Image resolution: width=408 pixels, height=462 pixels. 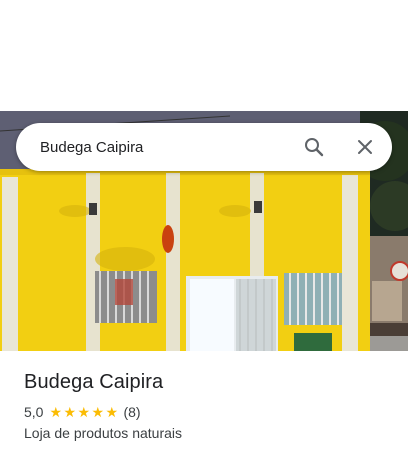 What do you see at coordinates (34, 412) in the screenshot?
I see `rating-value: 5,0` at bounding box center [34, 412].